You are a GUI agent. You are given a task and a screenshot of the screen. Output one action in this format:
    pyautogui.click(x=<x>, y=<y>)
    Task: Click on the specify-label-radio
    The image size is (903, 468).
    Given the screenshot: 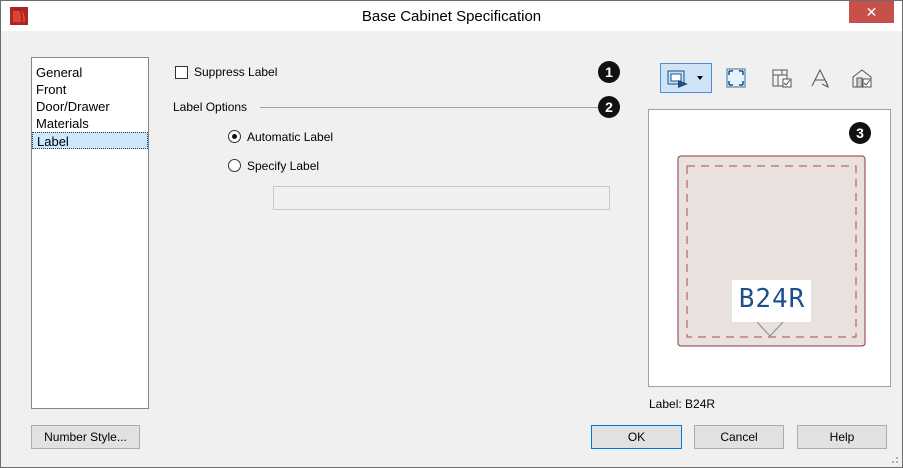 What is the action you would take?
    pyautogui.click(x=234, y=165)
    